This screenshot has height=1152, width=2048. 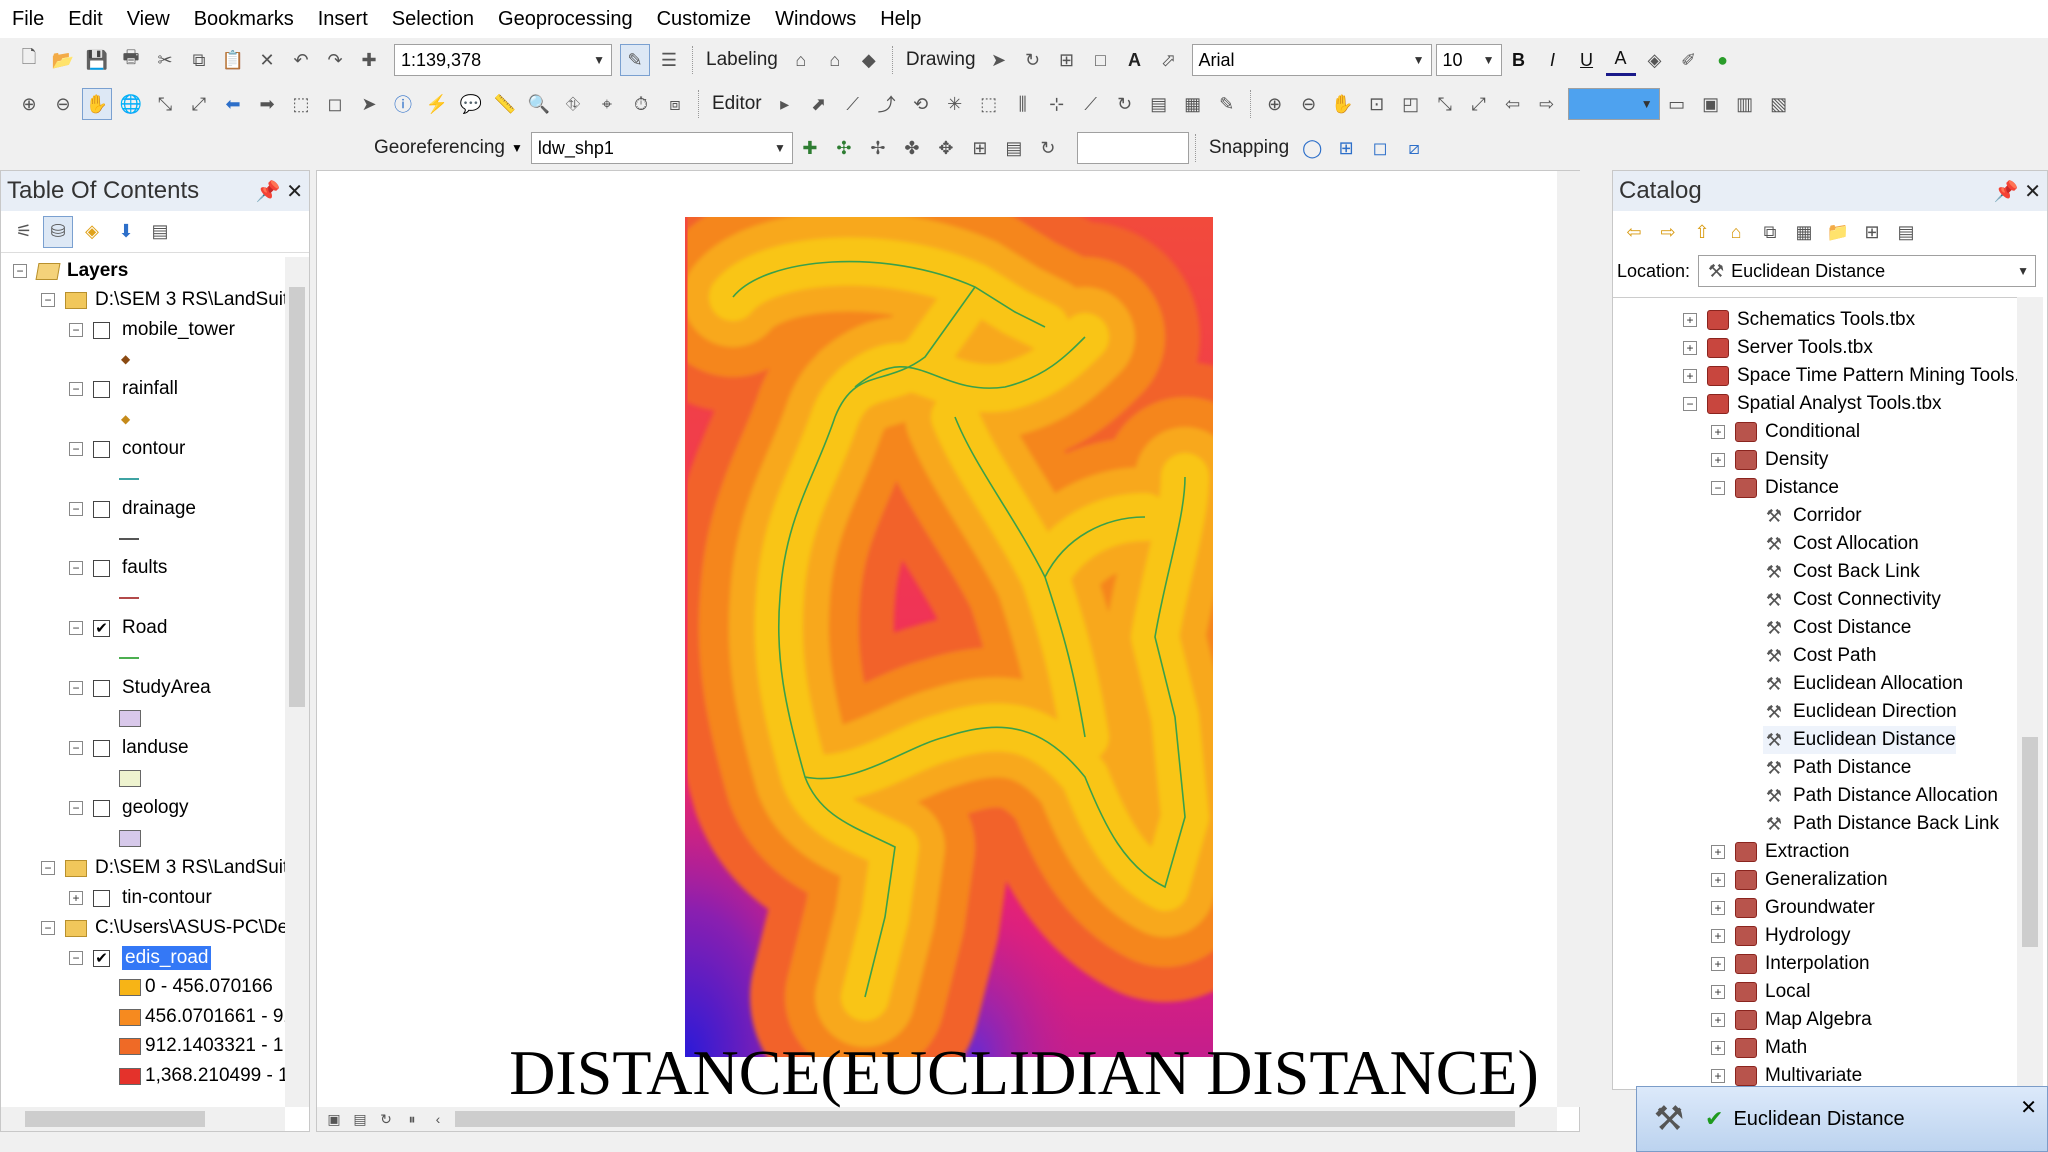 I want to click on connect-folder-icon: ⧉, so click(x=1770, y=232).